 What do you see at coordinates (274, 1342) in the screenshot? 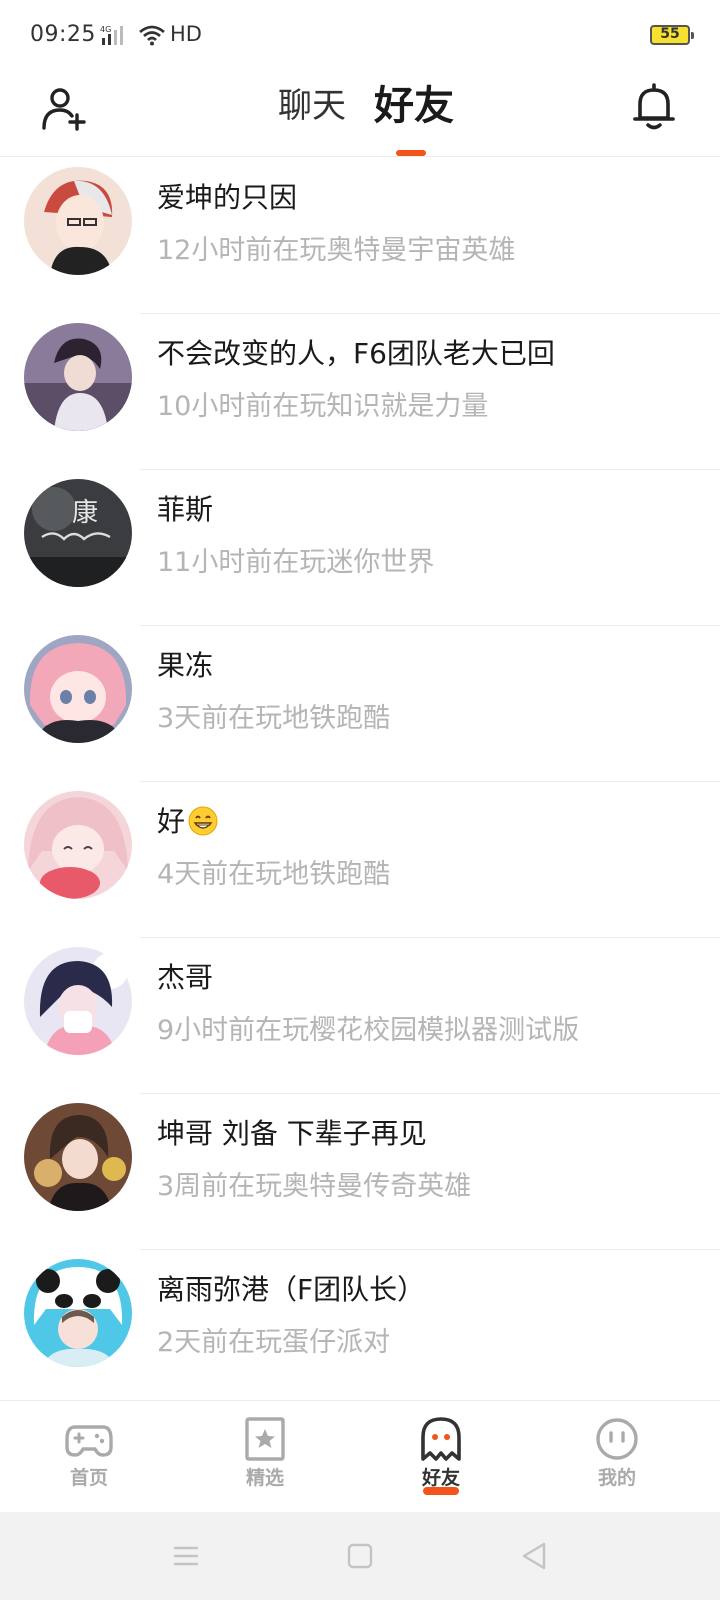
I see `friend-status: 2天前在玩蛋仔派对` at bounding box center [274, 1342].